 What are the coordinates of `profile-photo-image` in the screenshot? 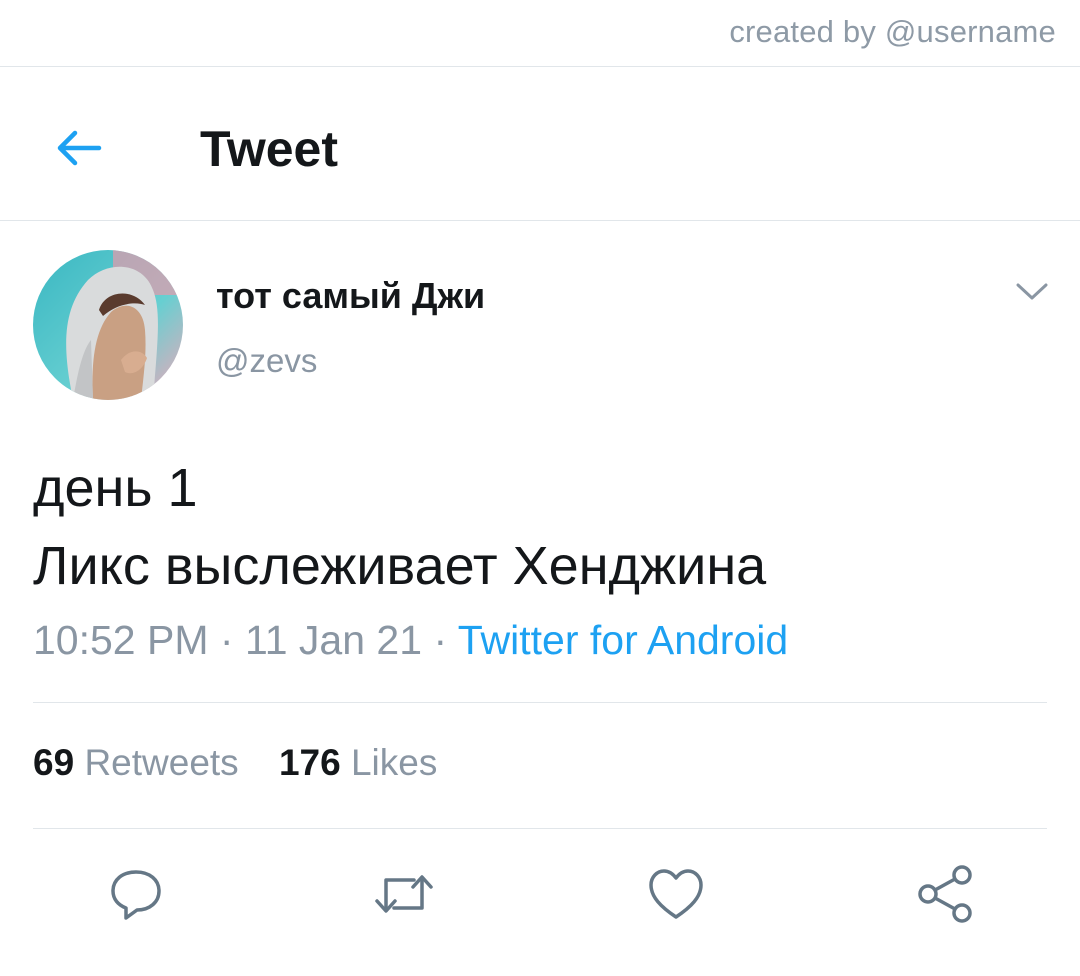 It's located at (108, 325).